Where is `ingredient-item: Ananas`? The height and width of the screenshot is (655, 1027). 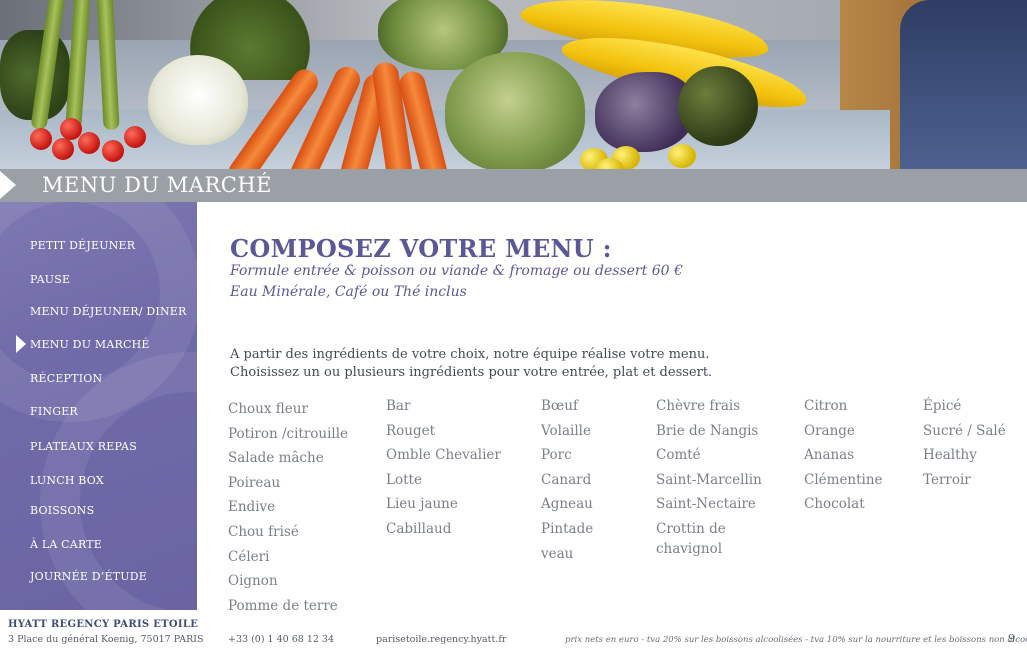
ingredient-item: Ananas is located at coordinates (829, 455).